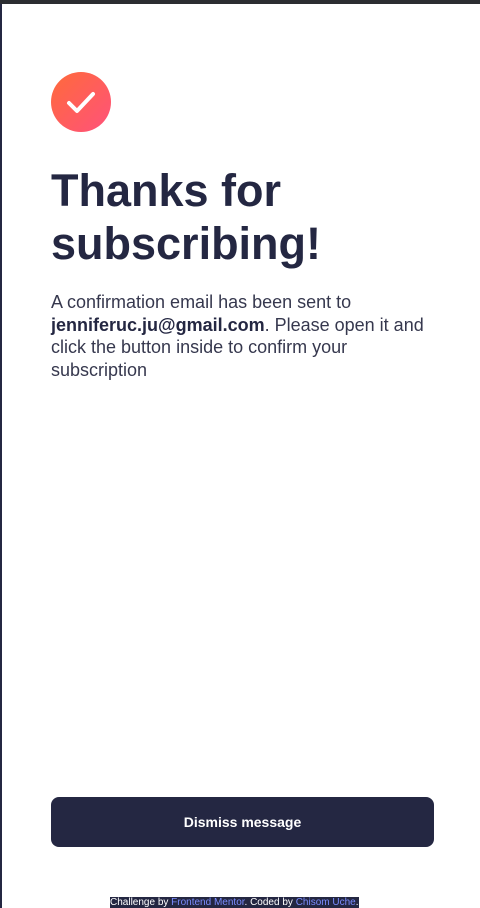 The width and height of the screenshot is (480, 908). I want to click on dismiss-message-button: Dismiss message, so click(242, 822).